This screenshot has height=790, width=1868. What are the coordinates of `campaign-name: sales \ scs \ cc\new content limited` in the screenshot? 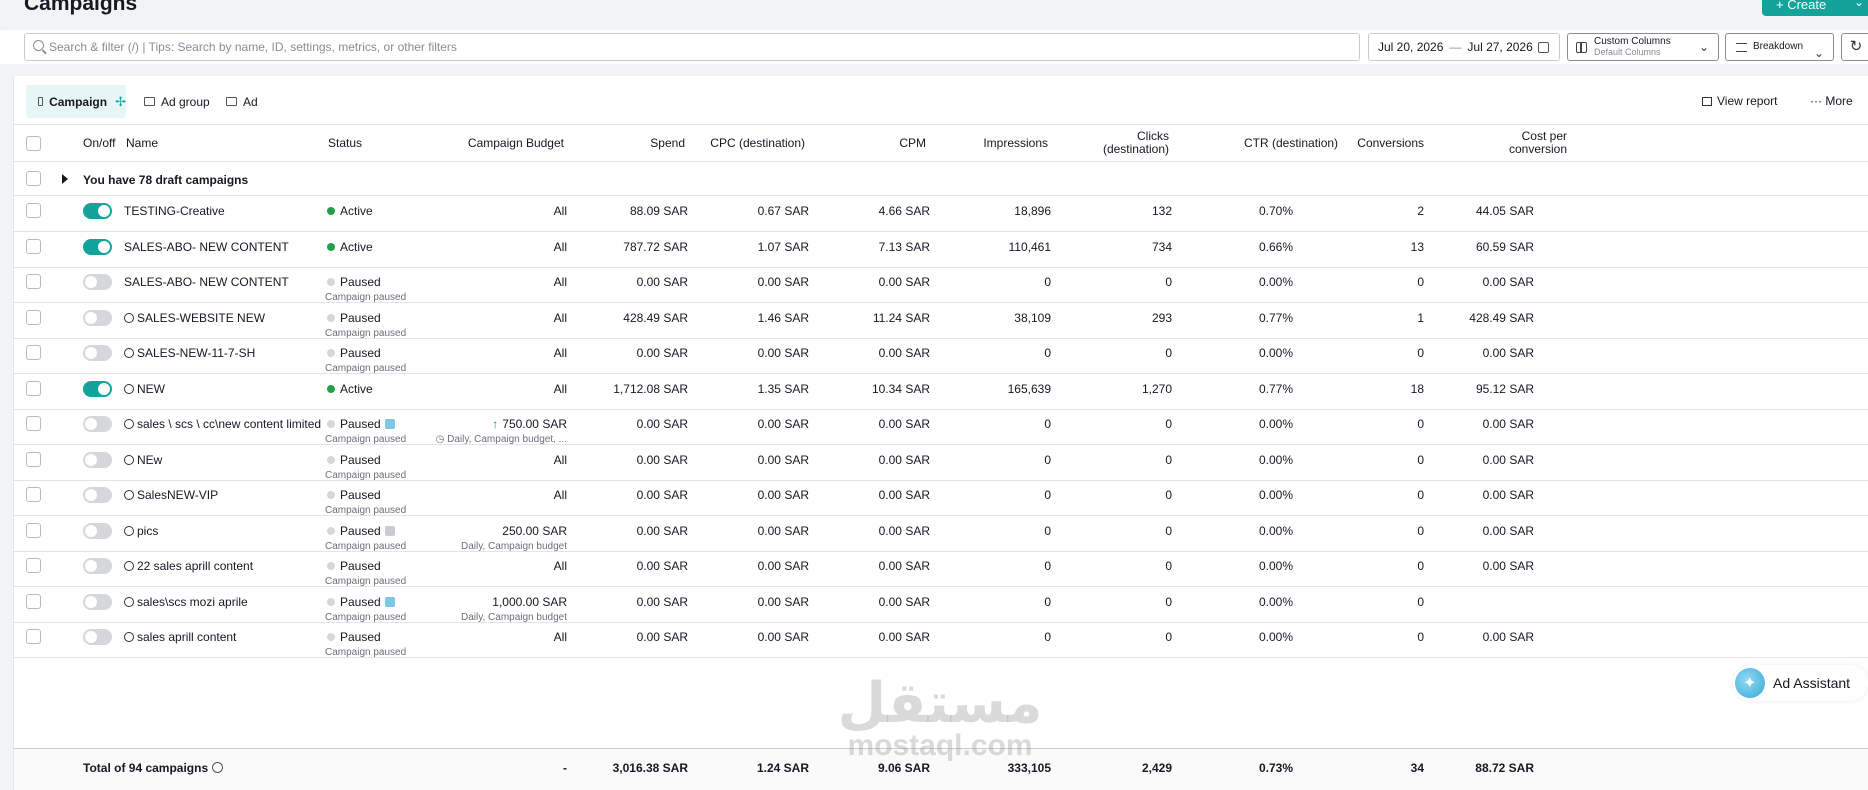 It's located at (222, 424).